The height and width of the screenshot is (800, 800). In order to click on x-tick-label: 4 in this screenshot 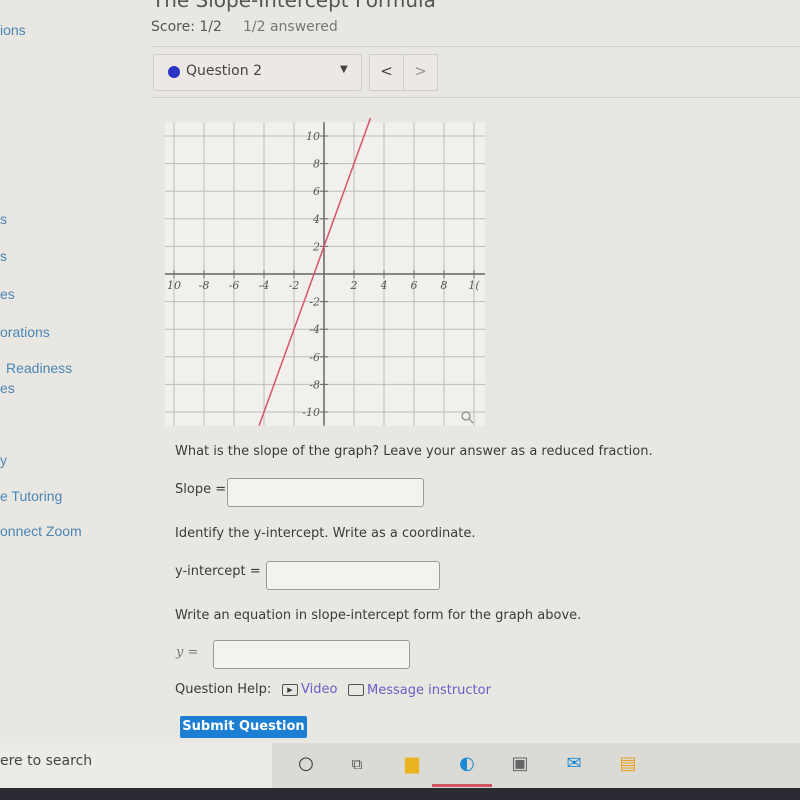, I will do `click(384, 285)`.